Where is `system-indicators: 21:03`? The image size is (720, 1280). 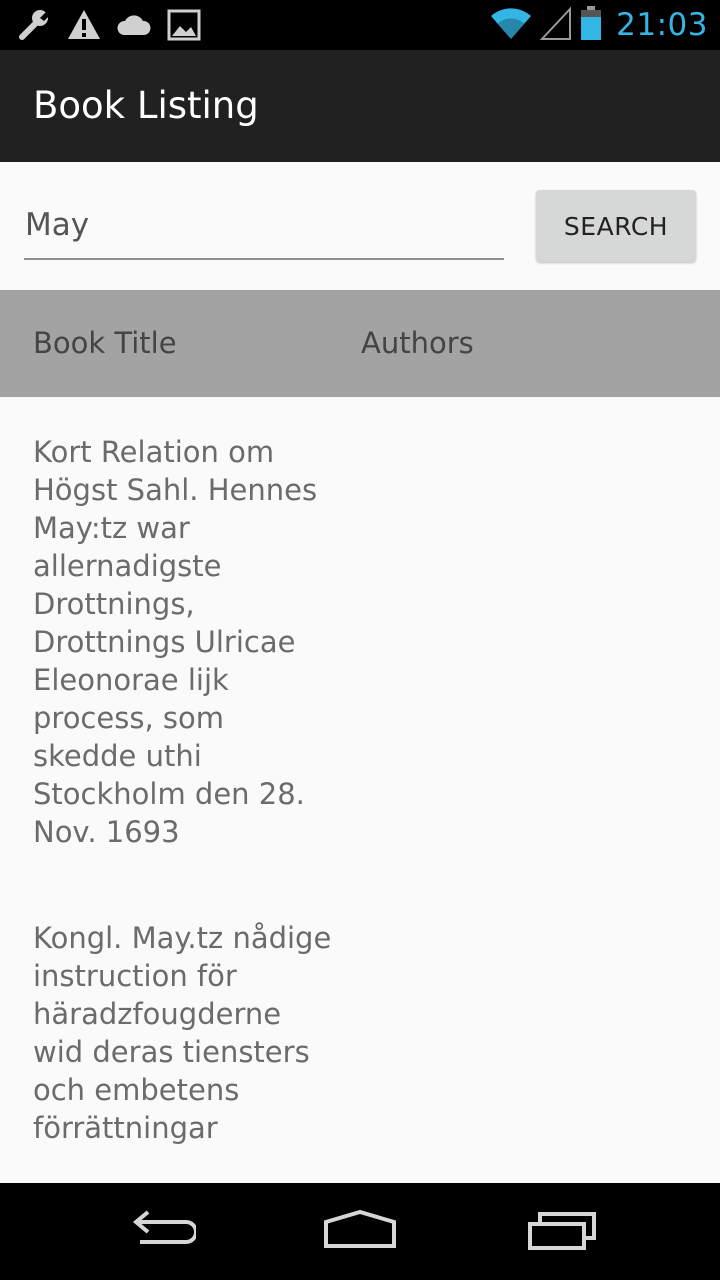
system-indicators: 21:03 is located at coordinates (599, 25).